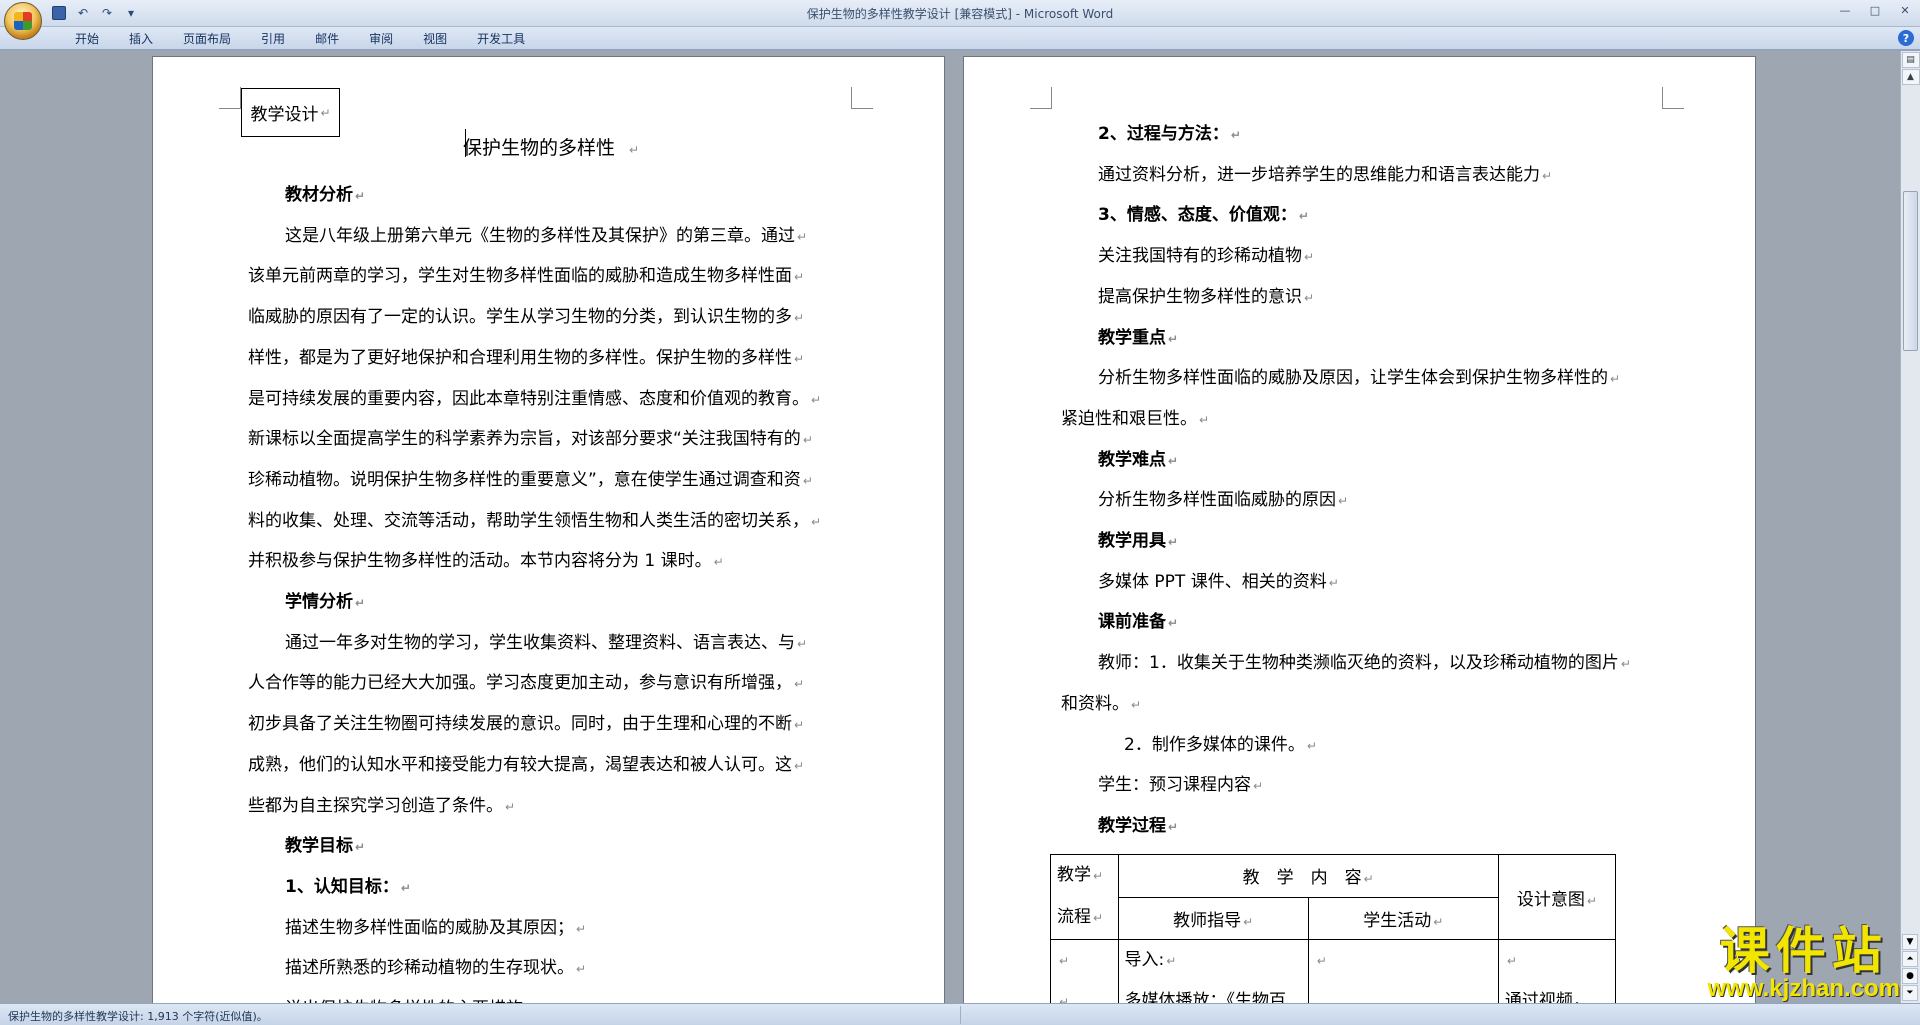  I want to click on line-text: 课前准备, so click(1132, 622).